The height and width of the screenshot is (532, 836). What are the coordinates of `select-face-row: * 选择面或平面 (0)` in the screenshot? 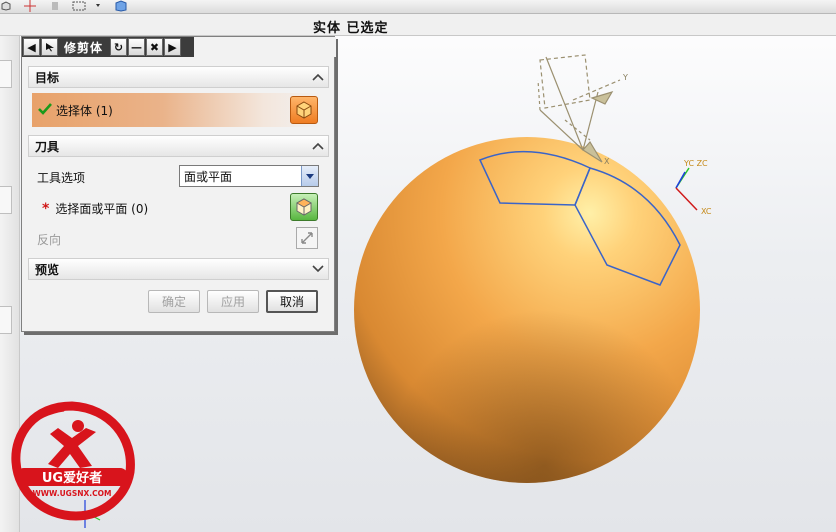 It's located at (95, 208).